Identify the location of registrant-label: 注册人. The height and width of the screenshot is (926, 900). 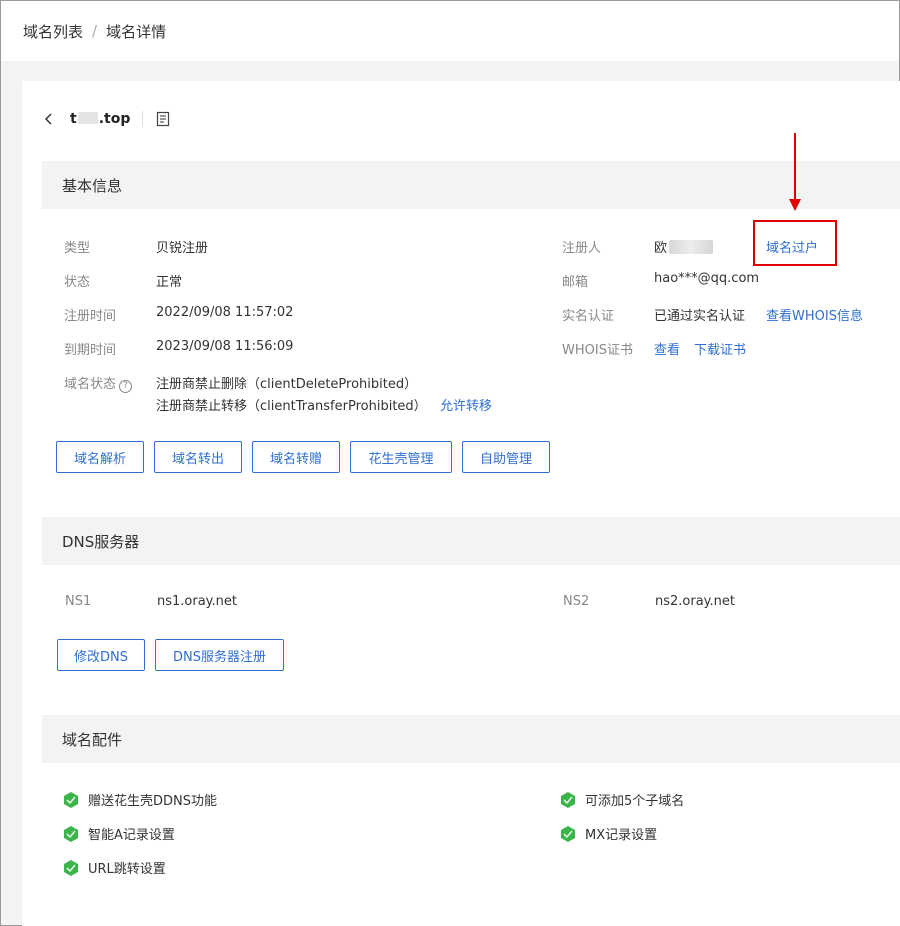
(582, 248).